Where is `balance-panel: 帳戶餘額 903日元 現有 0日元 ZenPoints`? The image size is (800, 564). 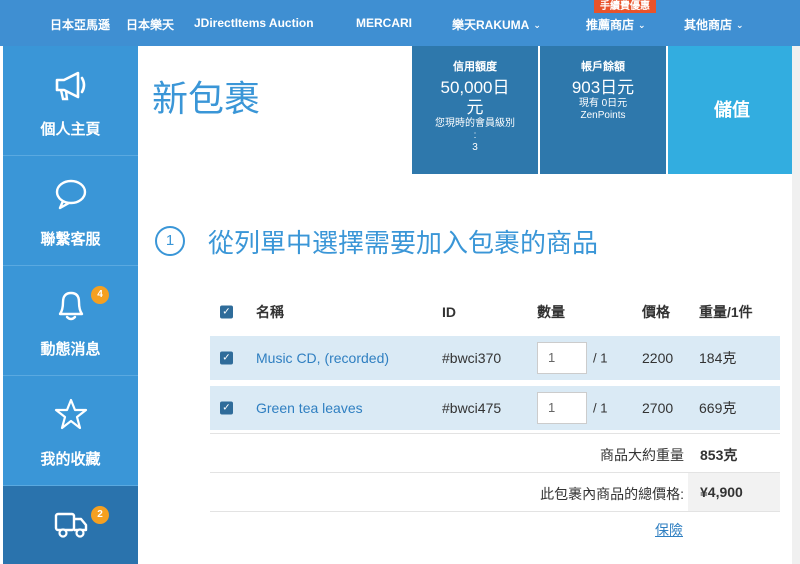 balance-panel: 帳戶餘額 903日元 現有 0日元 ZenPoints is located at coordinates (603, 110).